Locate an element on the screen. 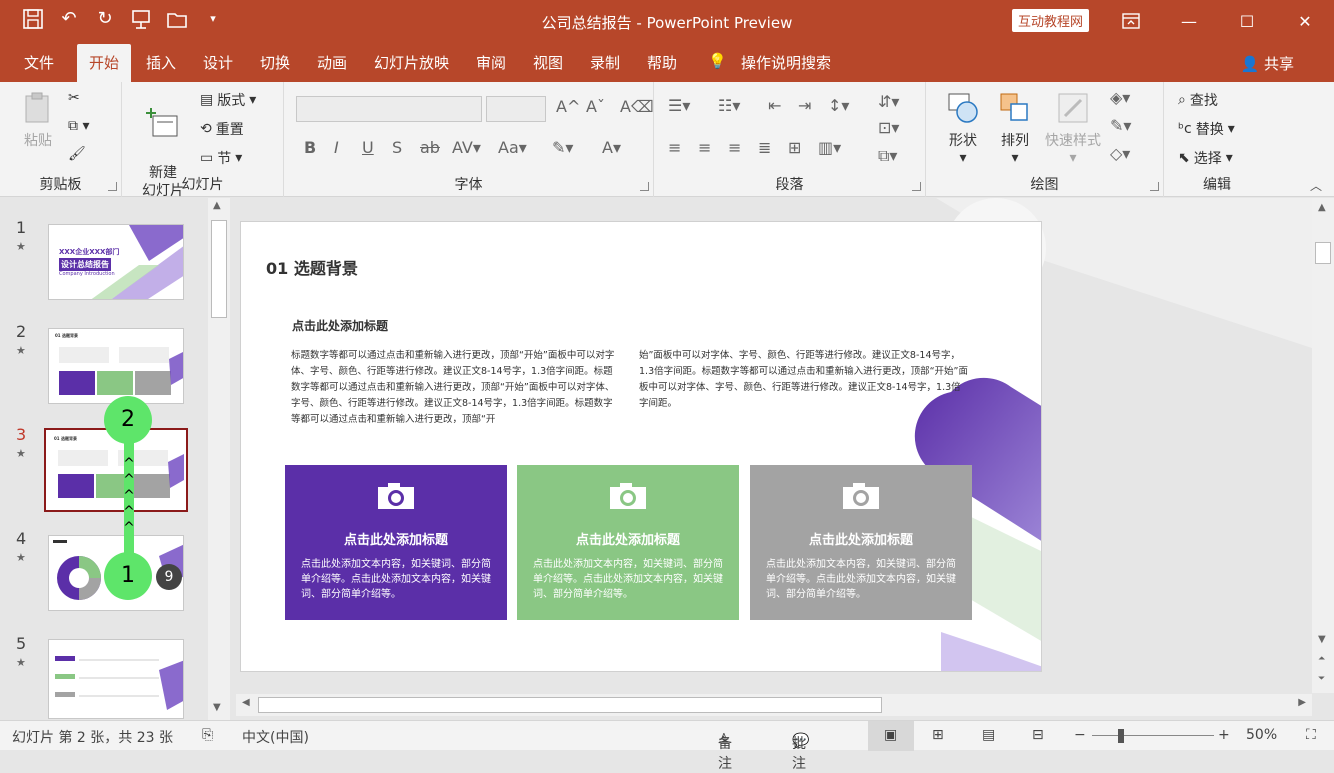  copy-icon: ⧉ ▾ is located at coordinates (78, 126).